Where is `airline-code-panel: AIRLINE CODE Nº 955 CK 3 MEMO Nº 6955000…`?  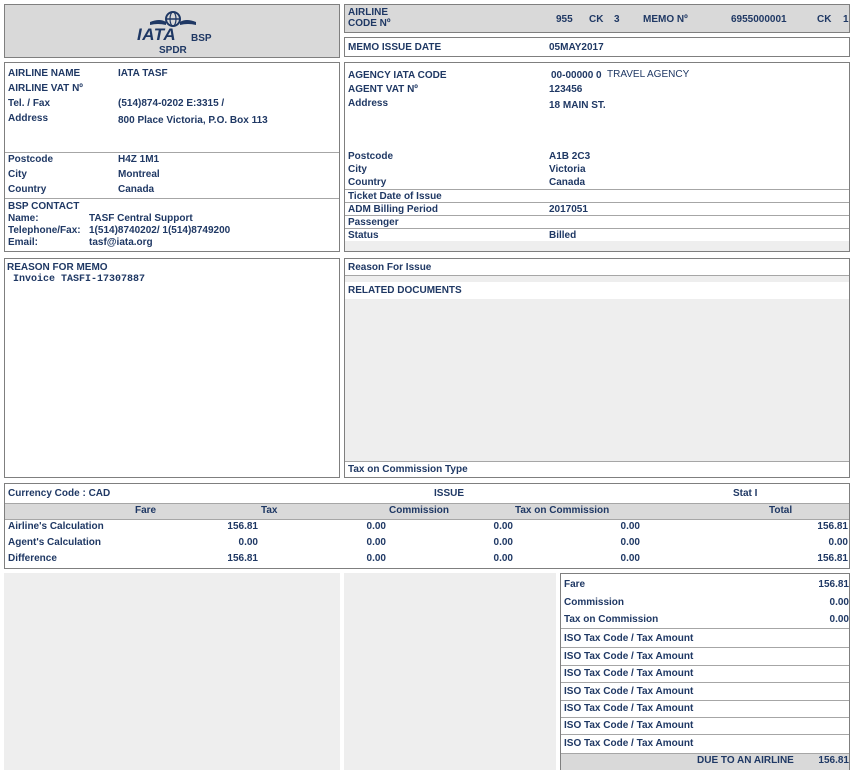
airline-code-panel: AIRLINE CODE Nº 955 CK 3 MEMO Nº 6955000… is located at coordinates (597, 18).